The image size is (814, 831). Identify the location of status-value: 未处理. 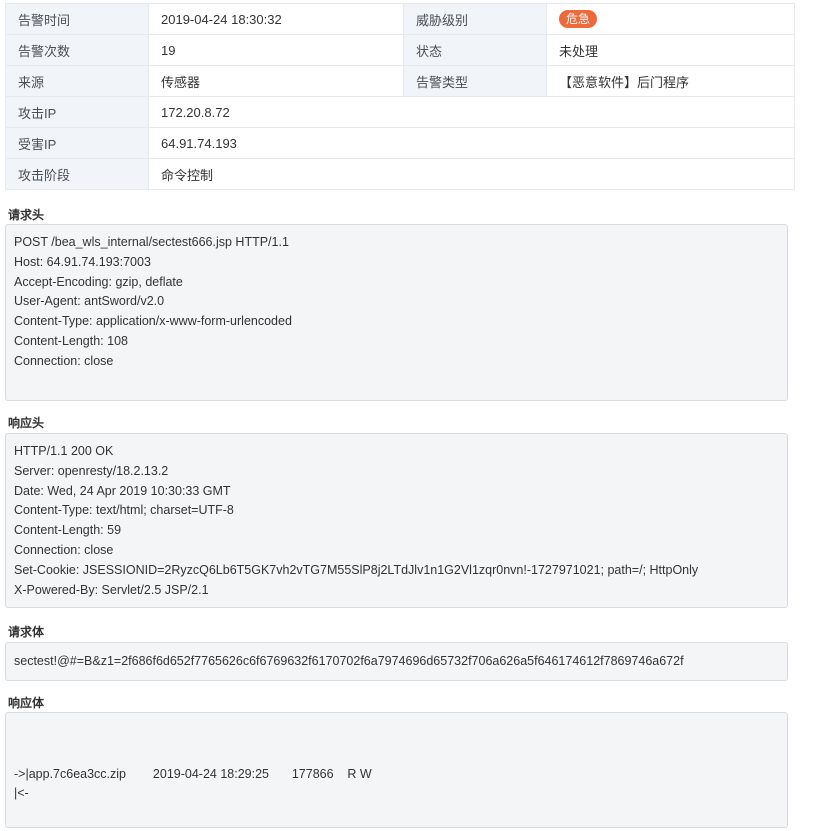
(670, 50).